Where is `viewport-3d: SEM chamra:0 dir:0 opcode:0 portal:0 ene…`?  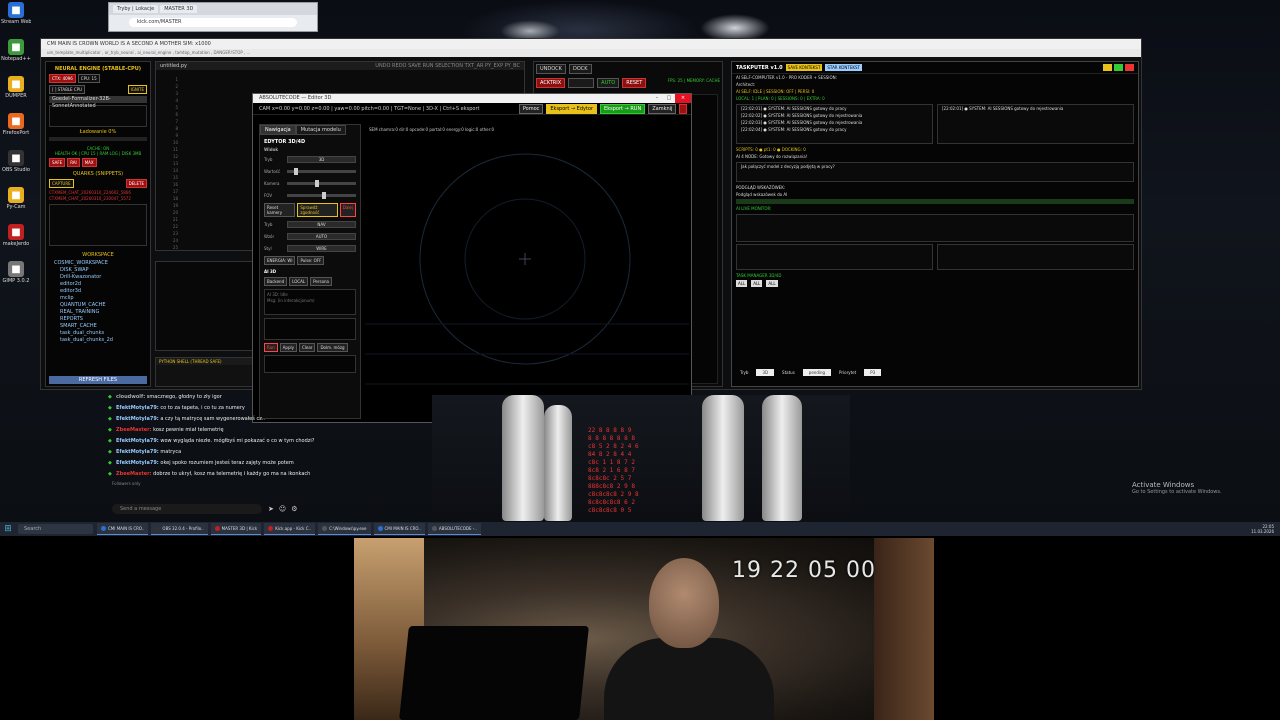 viewport-3d: SEM chamra:0 dir:0 opcode:0 portal:0 ene… is located at coordinates (527, 271).